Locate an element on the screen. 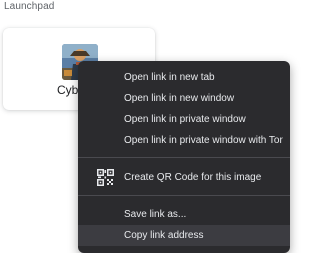  menu-item-open-new-window: Open link in new window is located at coordinates (184, 98).